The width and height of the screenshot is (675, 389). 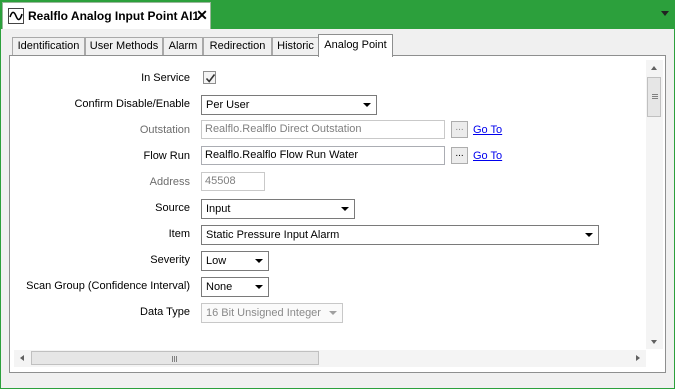 I want to click on tab-label: Redirection, so click(x=237, y=46).